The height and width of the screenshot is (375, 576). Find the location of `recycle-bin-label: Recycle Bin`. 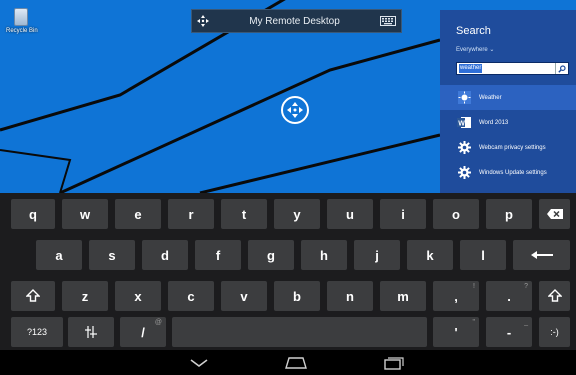

recycle-bin-label: Recycle Bin is located at coordinates (22, 31).